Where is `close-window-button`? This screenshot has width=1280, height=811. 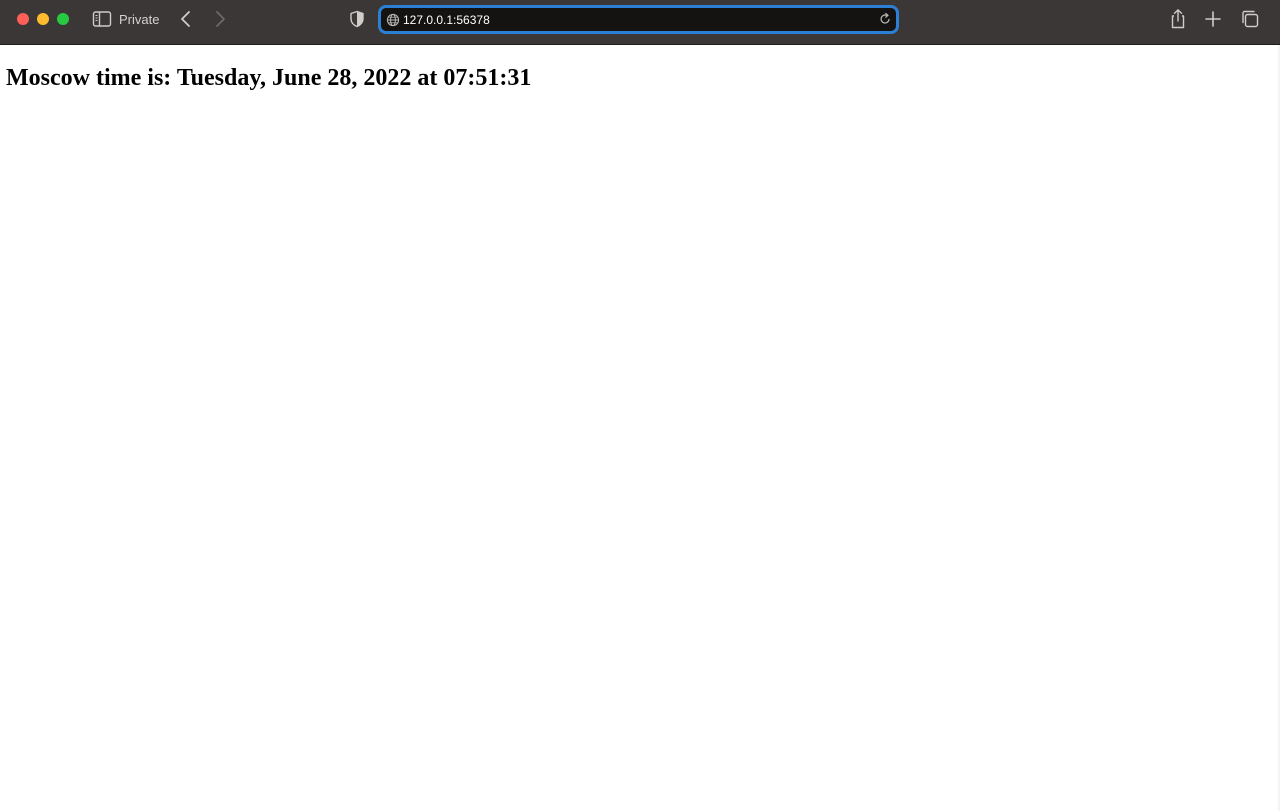 close-window-button is located at coordinates (23, 19).